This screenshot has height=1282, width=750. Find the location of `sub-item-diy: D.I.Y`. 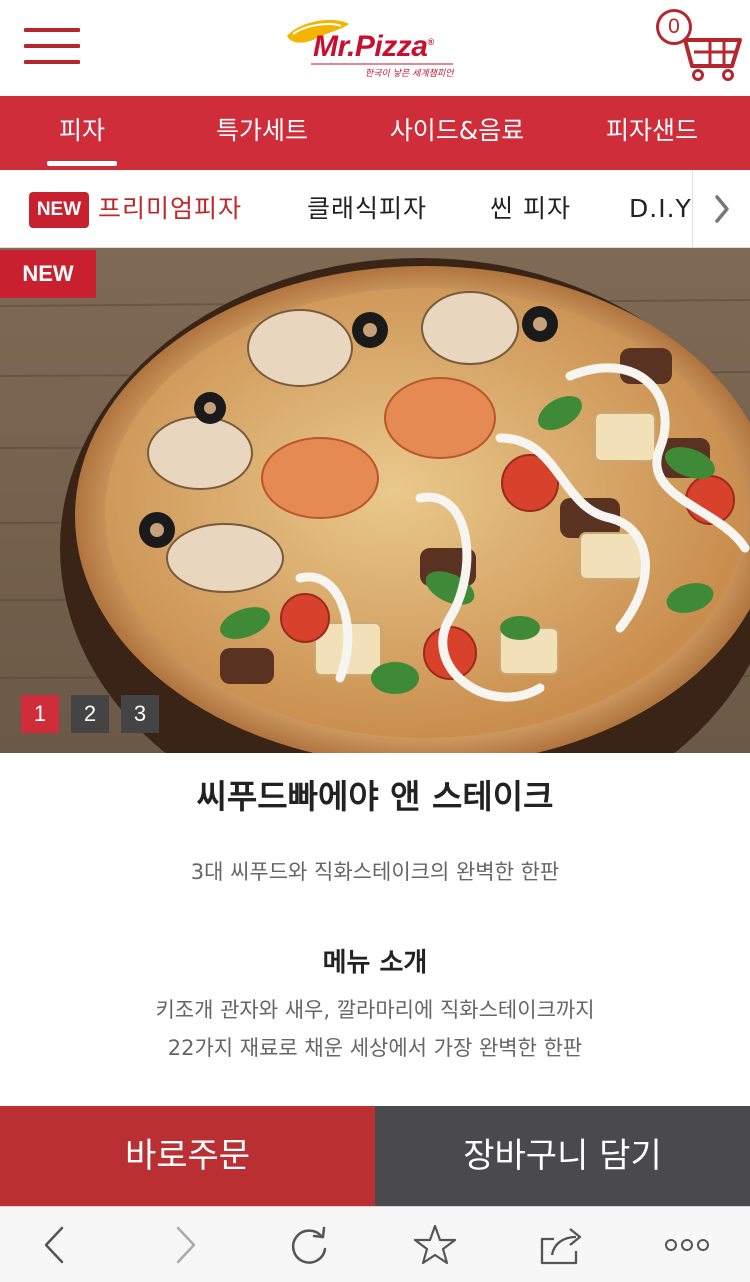

sub-item-diy: D.I.Y is located at coordinates (660, 208).